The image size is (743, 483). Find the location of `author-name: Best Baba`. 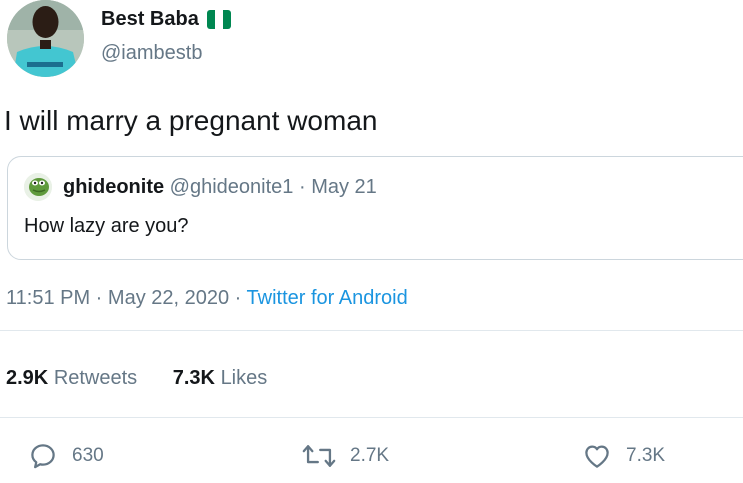

author-name: Best Baba is located at coordinates (150, 19).